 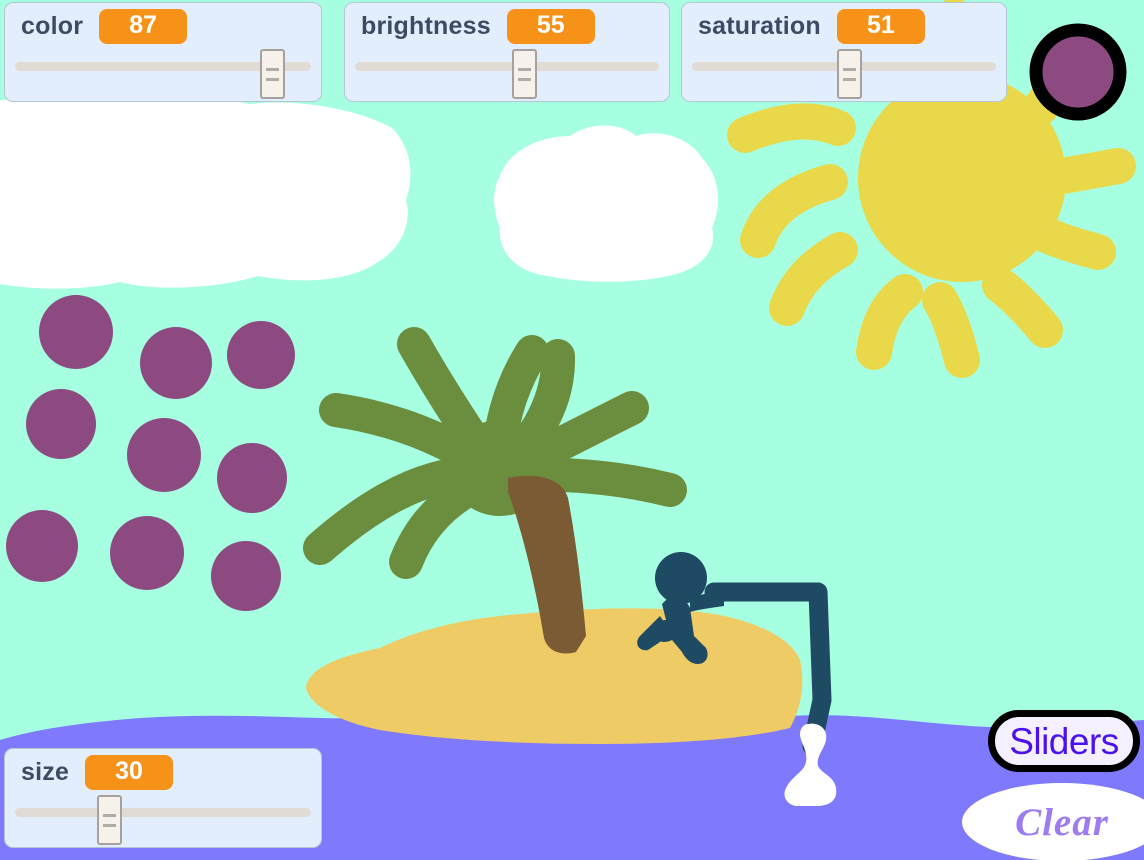 I want to click on slider-brightness, so click(x=507, y=74).